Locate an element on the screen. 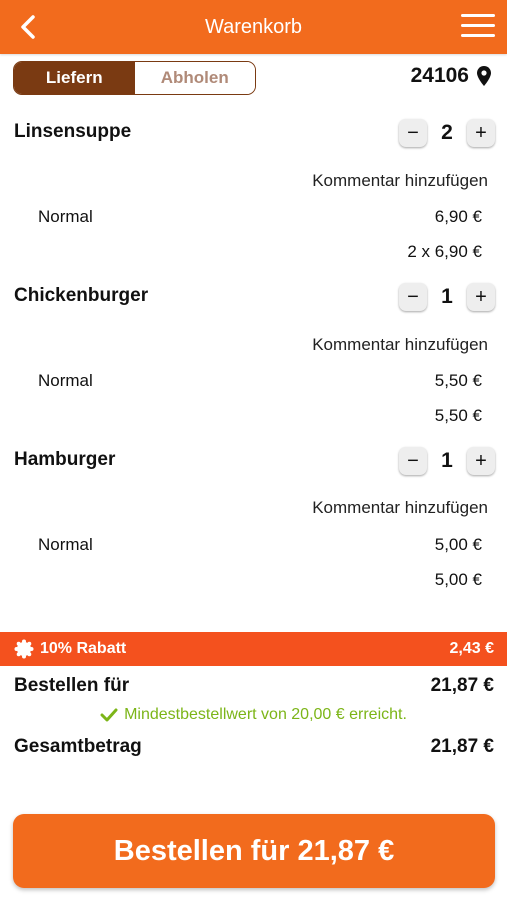  app-header: Warenkorb is located at coordinates (253, 27).